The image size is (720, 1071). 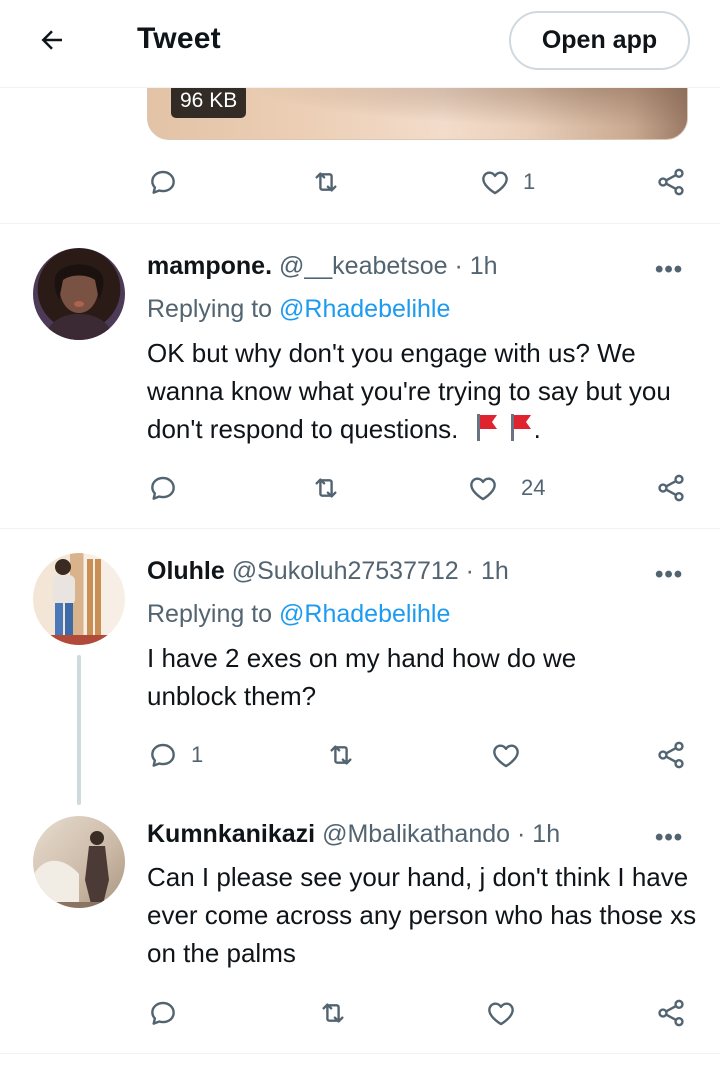 I want to click on back-arrow-icon, so click(x=51, y=40).